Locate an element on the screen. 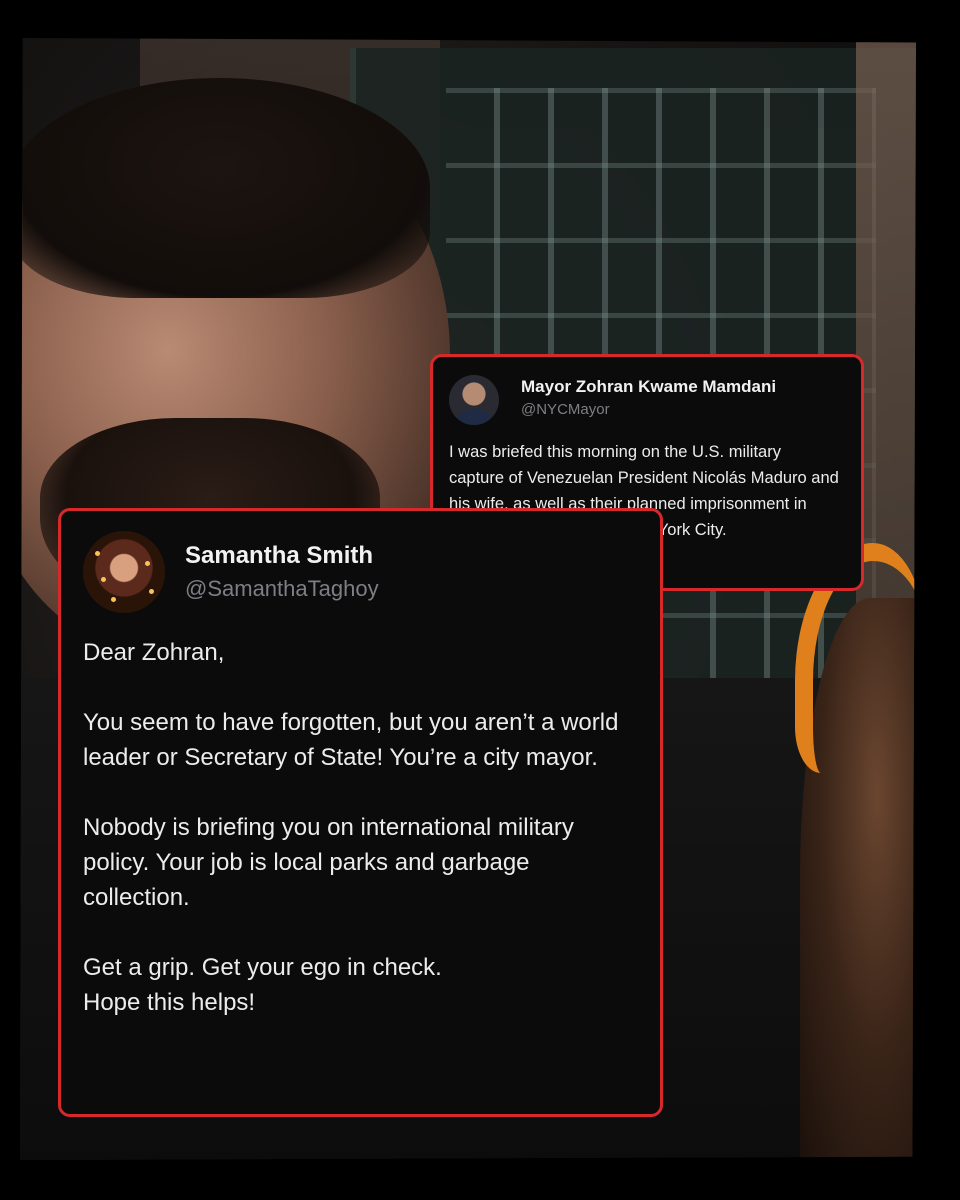 The width and height of the screenshot is (960, 1200). tweet-author: Samantha Smith @SamanthaTaghoy is located at coordinates (282, 572).